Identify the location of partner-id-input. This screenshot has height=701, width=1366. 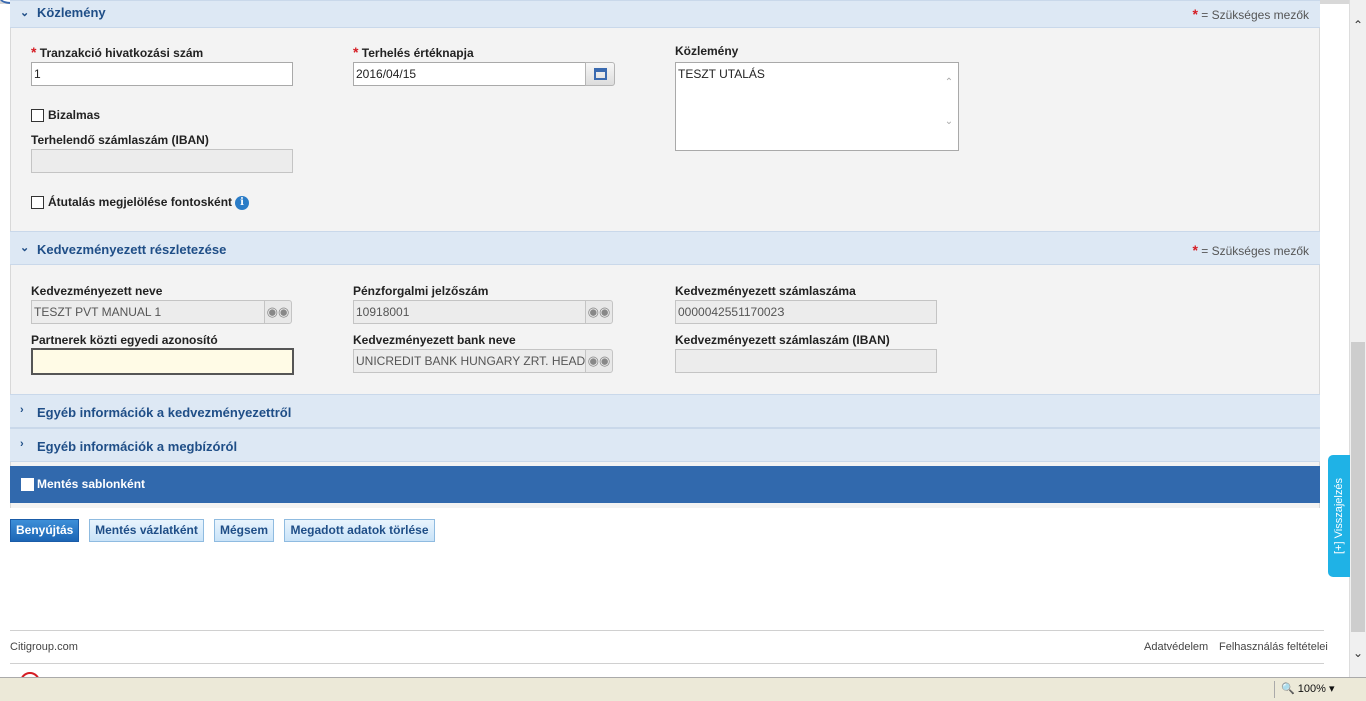
(162, 361).